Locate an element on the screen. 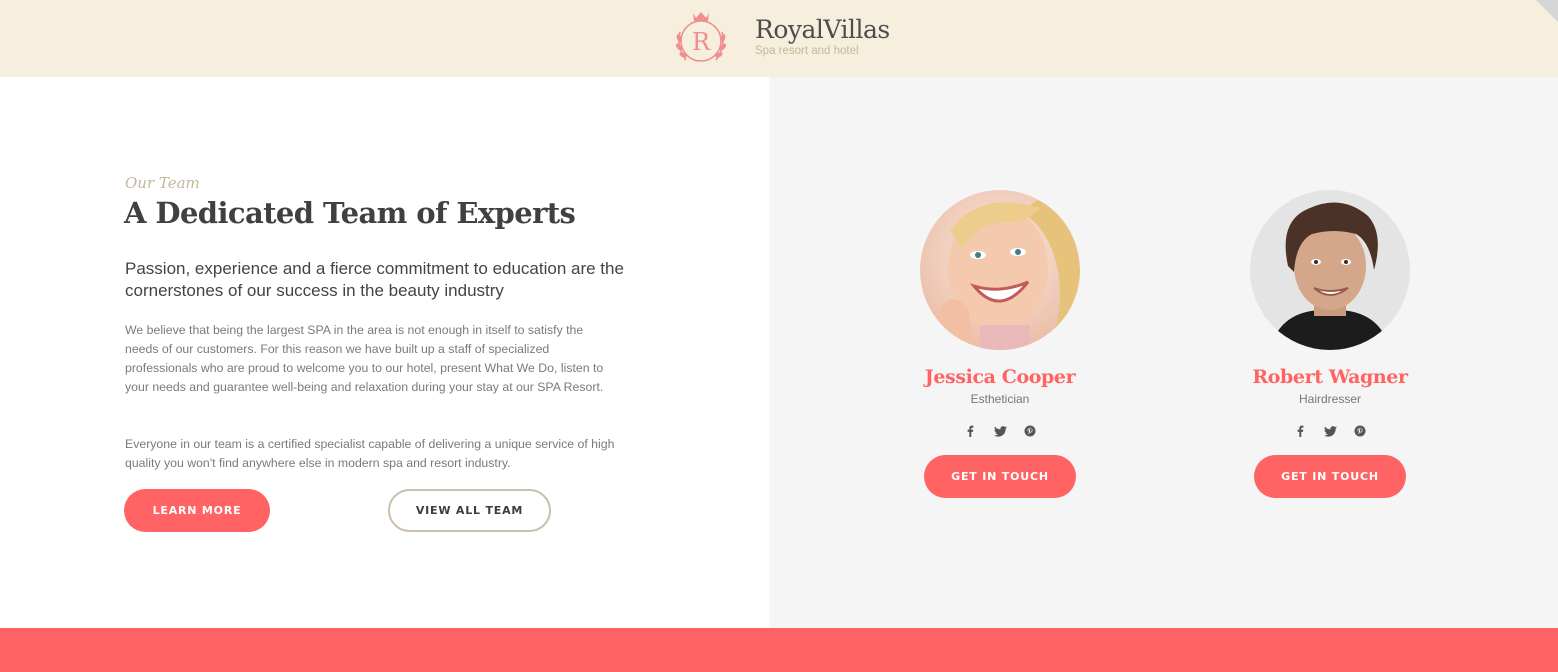  corner-fold is located at coordinates (1547, 11).